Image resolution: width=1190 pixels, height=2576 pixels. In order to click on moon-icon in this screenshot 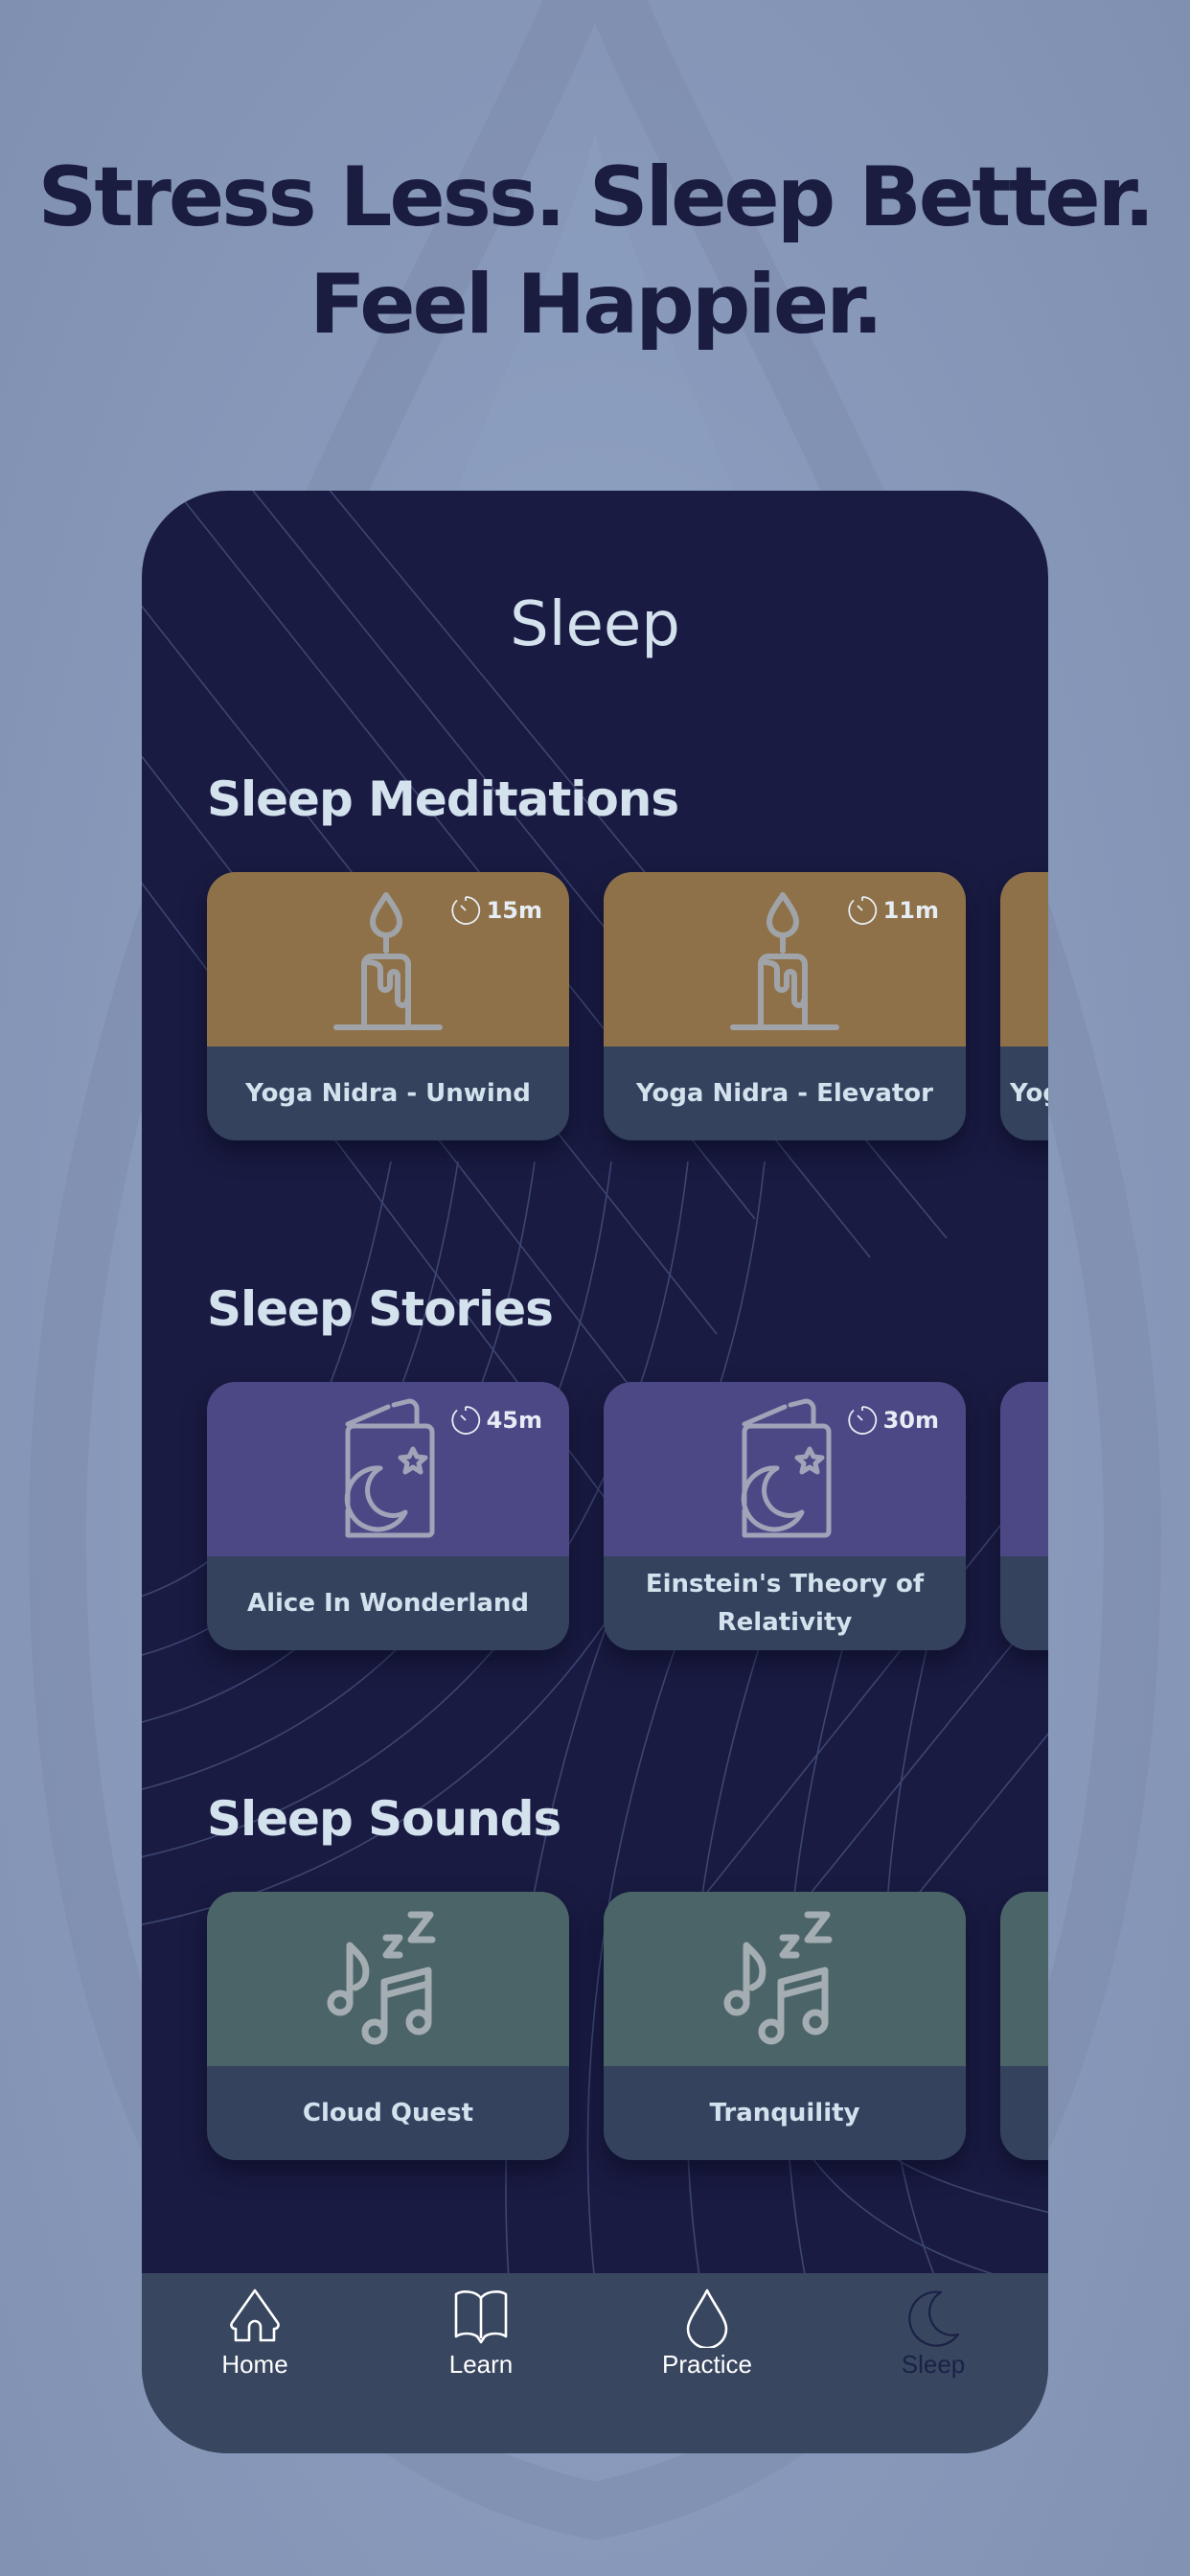, I will do `click(934, 2318)`.